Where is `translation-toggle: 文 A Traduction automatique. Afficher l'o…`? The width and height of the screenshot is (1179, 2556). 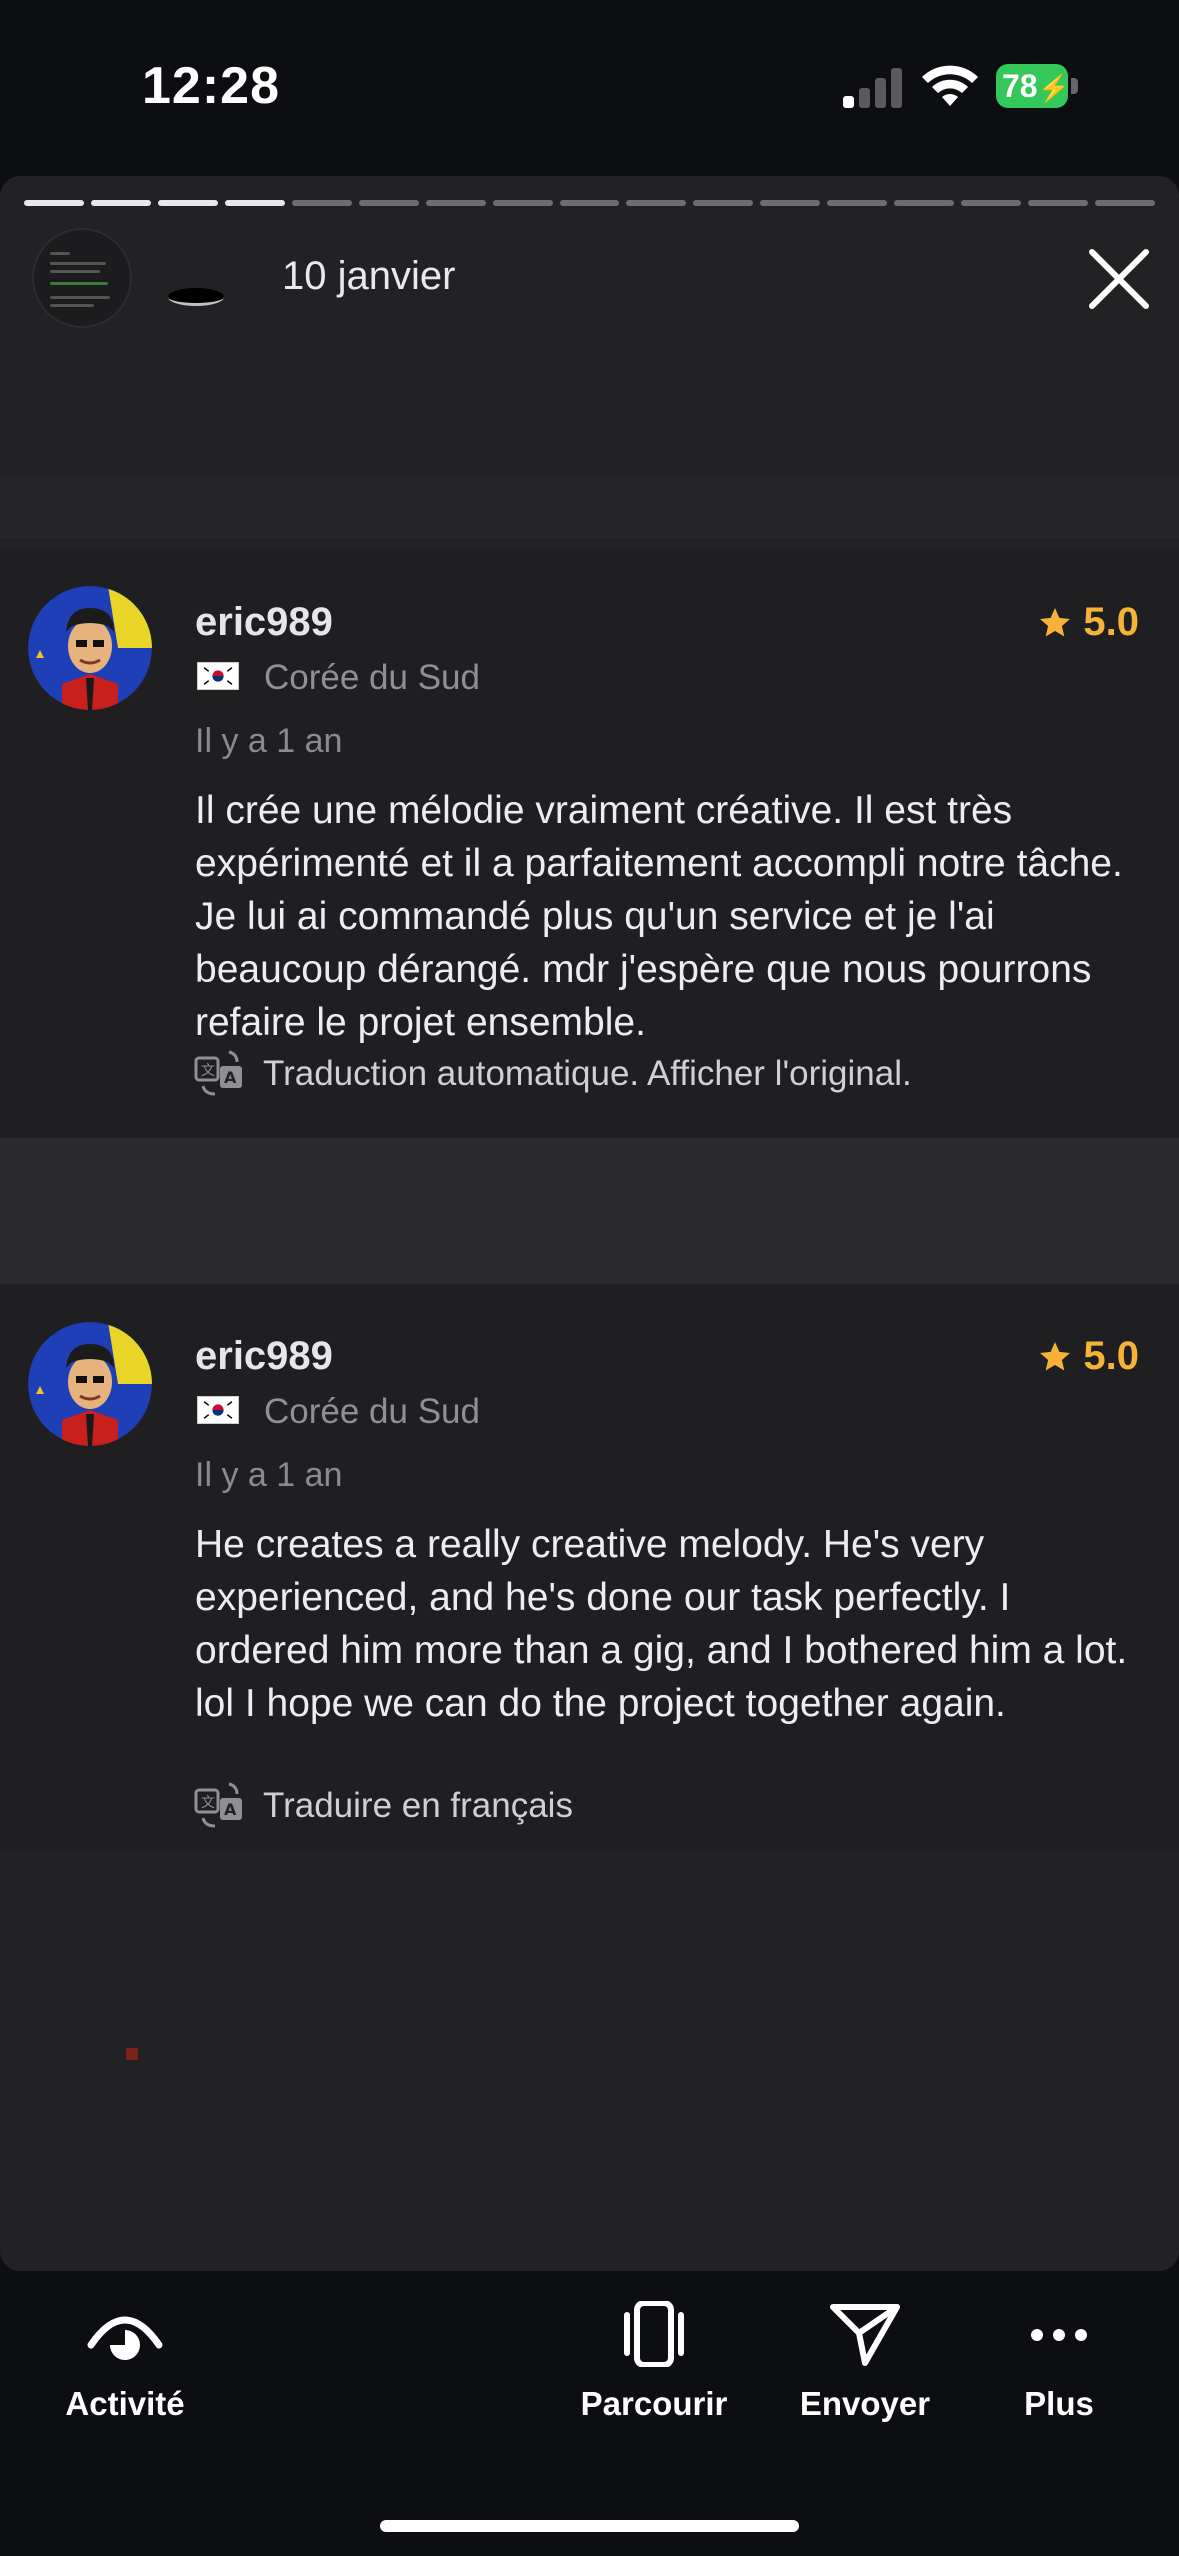
translation-toggle: 文 A Traduction automatique. Afficher l'o… is located at coordinates (673, 1074).